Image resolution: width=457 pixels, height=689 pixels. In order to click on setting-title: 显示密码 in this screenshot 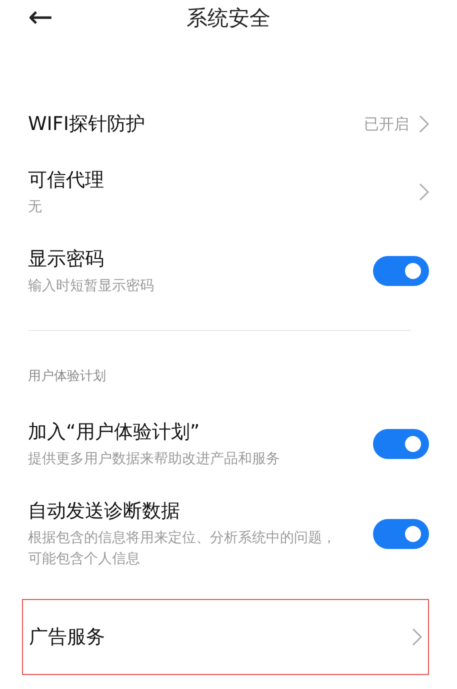, I will do `click(66, 259)`.